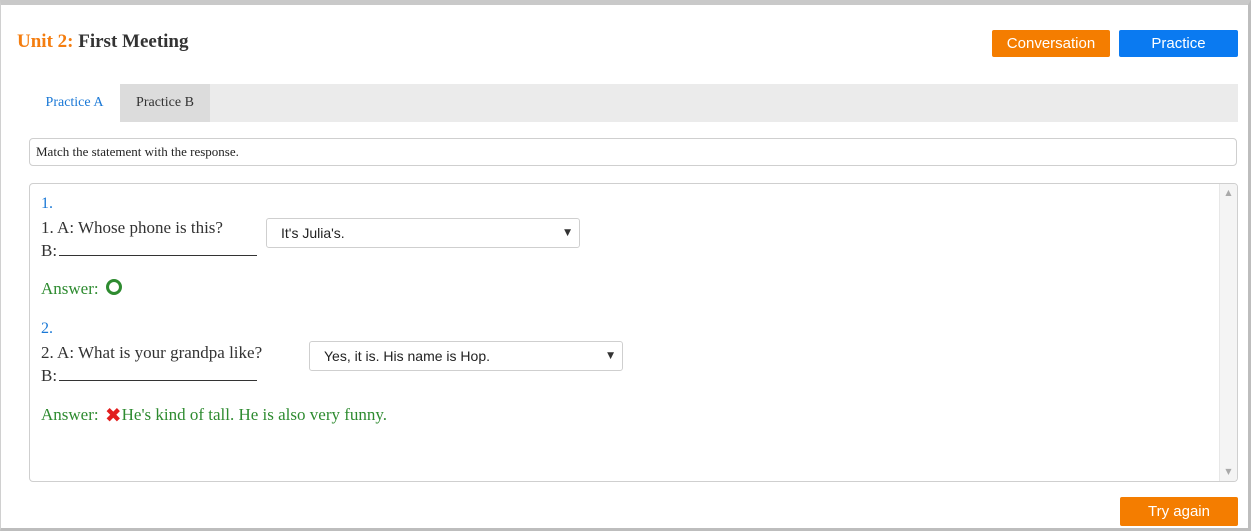  What do you see at coordinates (1179, 511) in the screenshot?
I see `try-again-button: Try again` at bounding box center [1179, 511].